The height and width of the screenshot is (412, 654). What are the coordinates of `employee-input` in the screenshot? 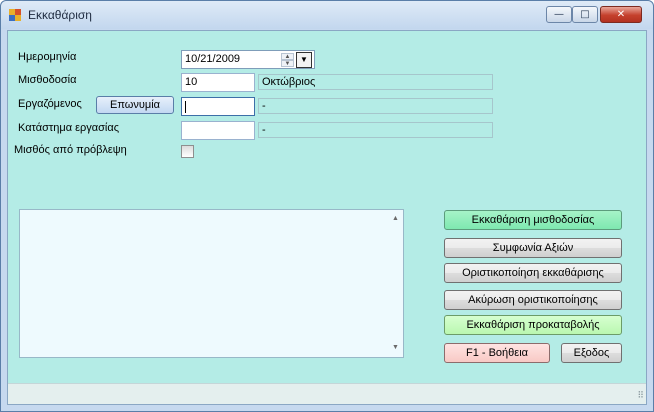 It's located at (218, 106).